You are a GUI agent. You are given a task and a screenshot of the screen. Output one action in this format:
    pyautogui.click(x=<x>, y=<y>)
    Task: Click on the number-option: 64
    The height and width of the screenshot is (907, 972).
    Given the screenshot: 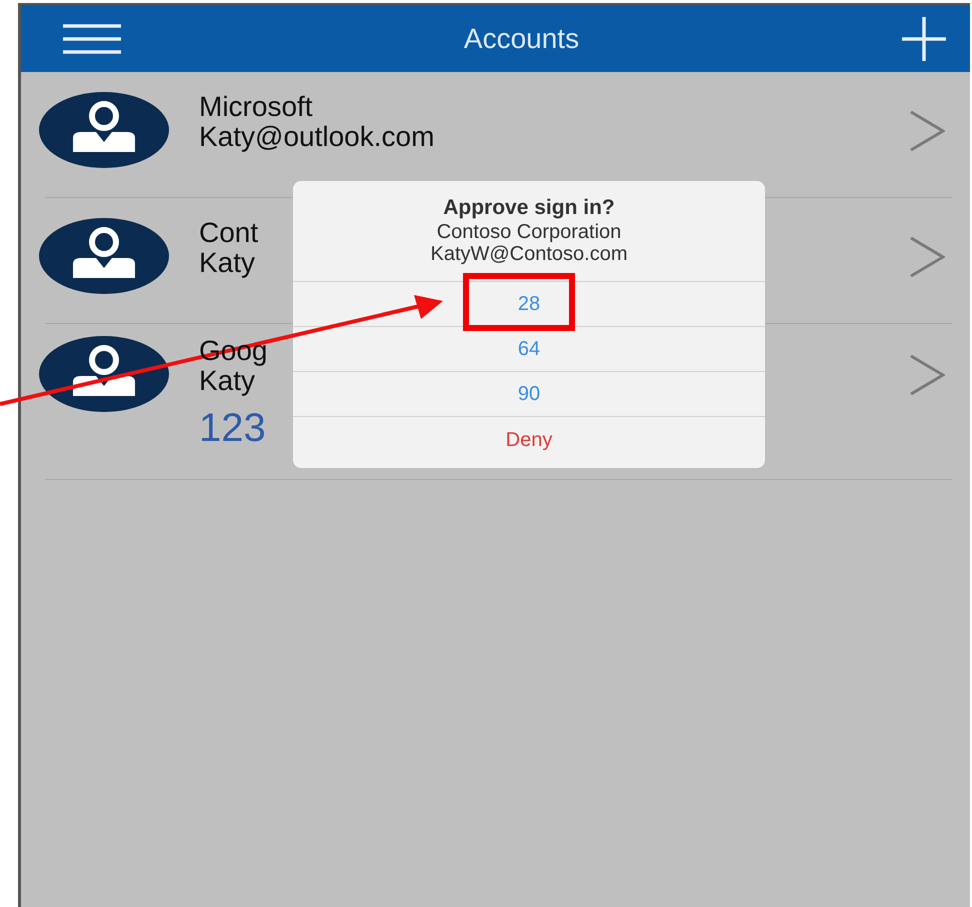 What is the action you would take?
    pyautogui.click(x=529, y=349)
    